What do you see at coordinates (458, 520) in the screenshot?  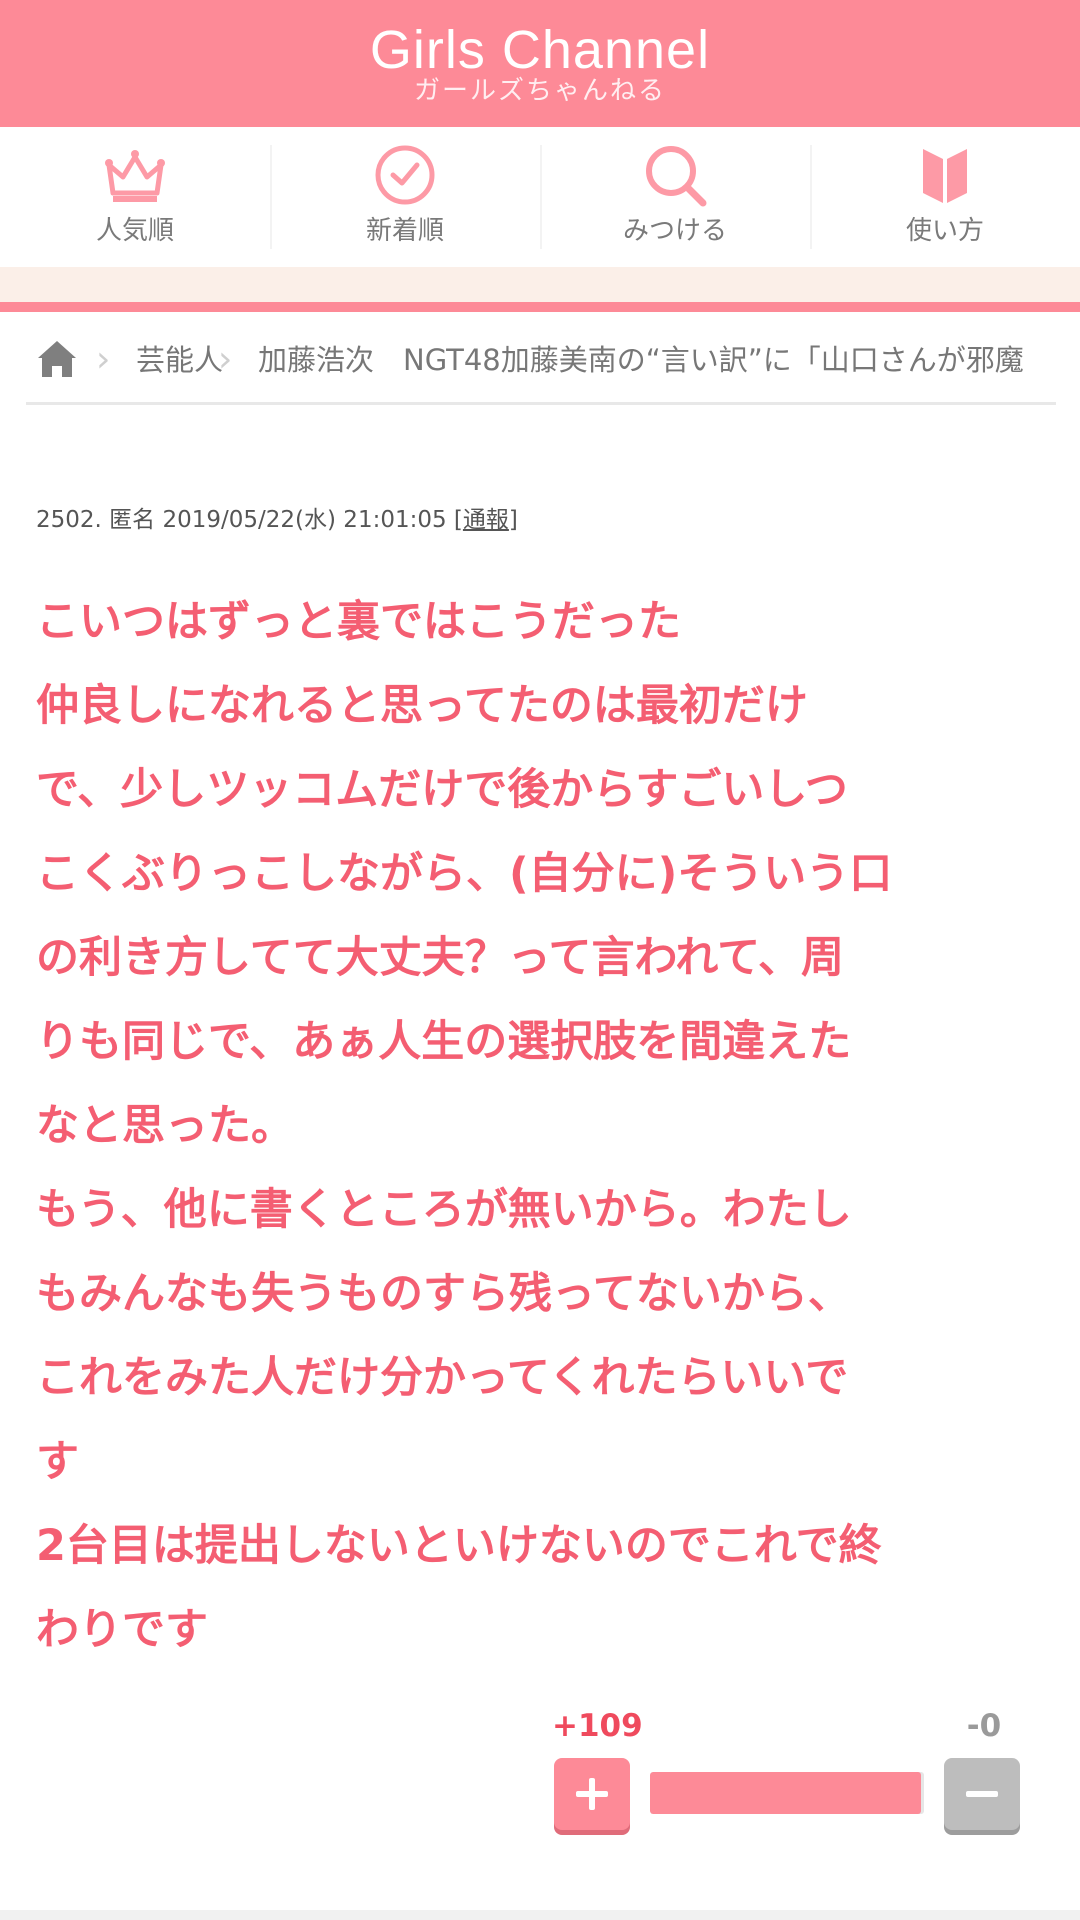 I see `report-bracket-open: [` at bounding box center [458, 520].